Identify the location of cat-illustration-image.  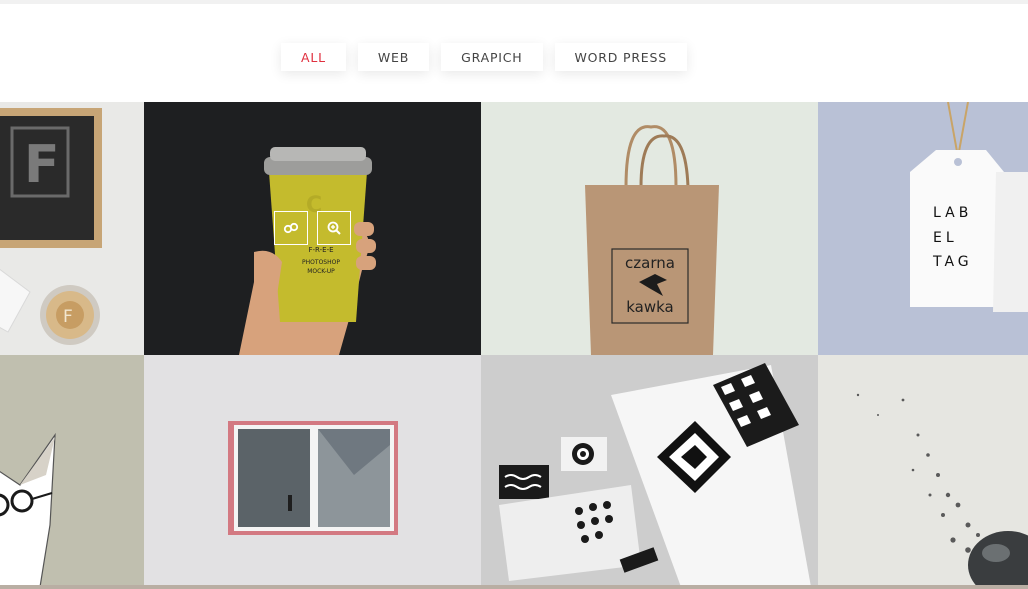
(72, 471).